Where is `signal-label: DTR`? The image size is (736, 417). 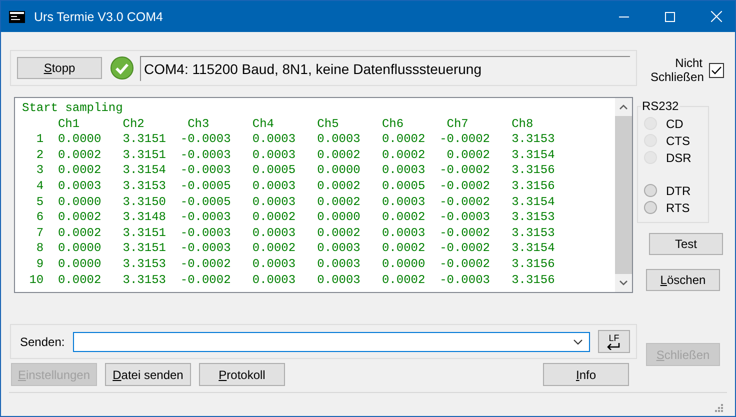 signal-label: DTR is located at coordinates (678, 191).